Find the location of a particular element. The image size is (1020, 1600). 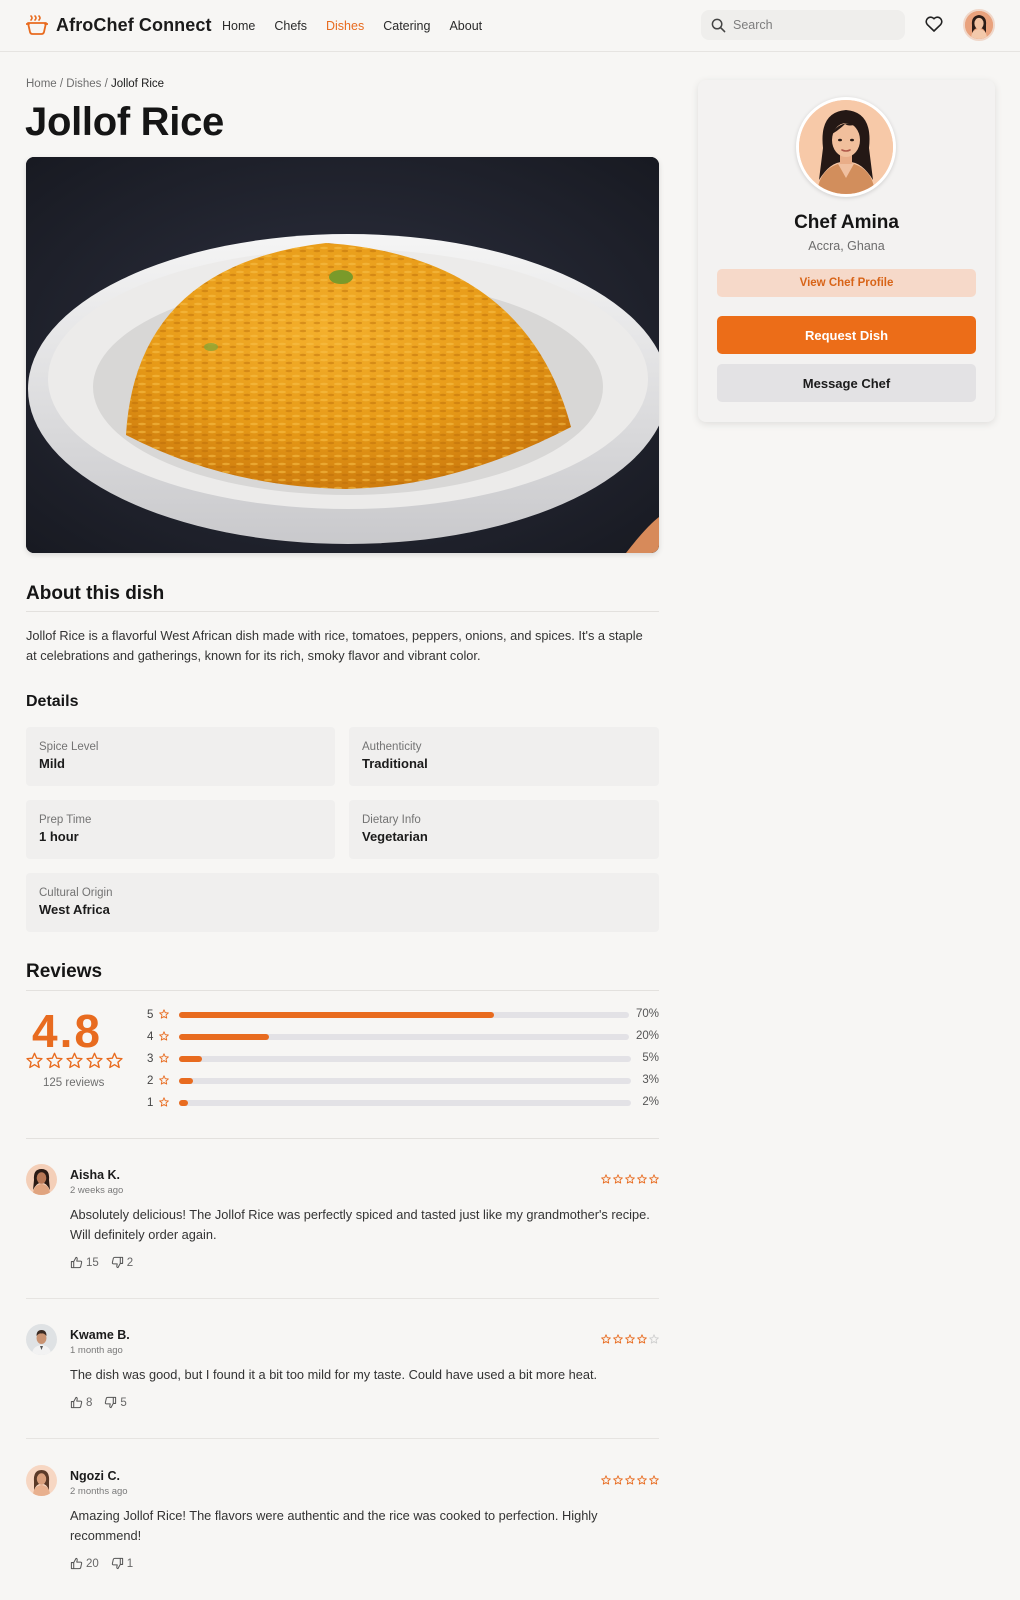

detail-label: Prep Time is located at coordinates (65, 820).